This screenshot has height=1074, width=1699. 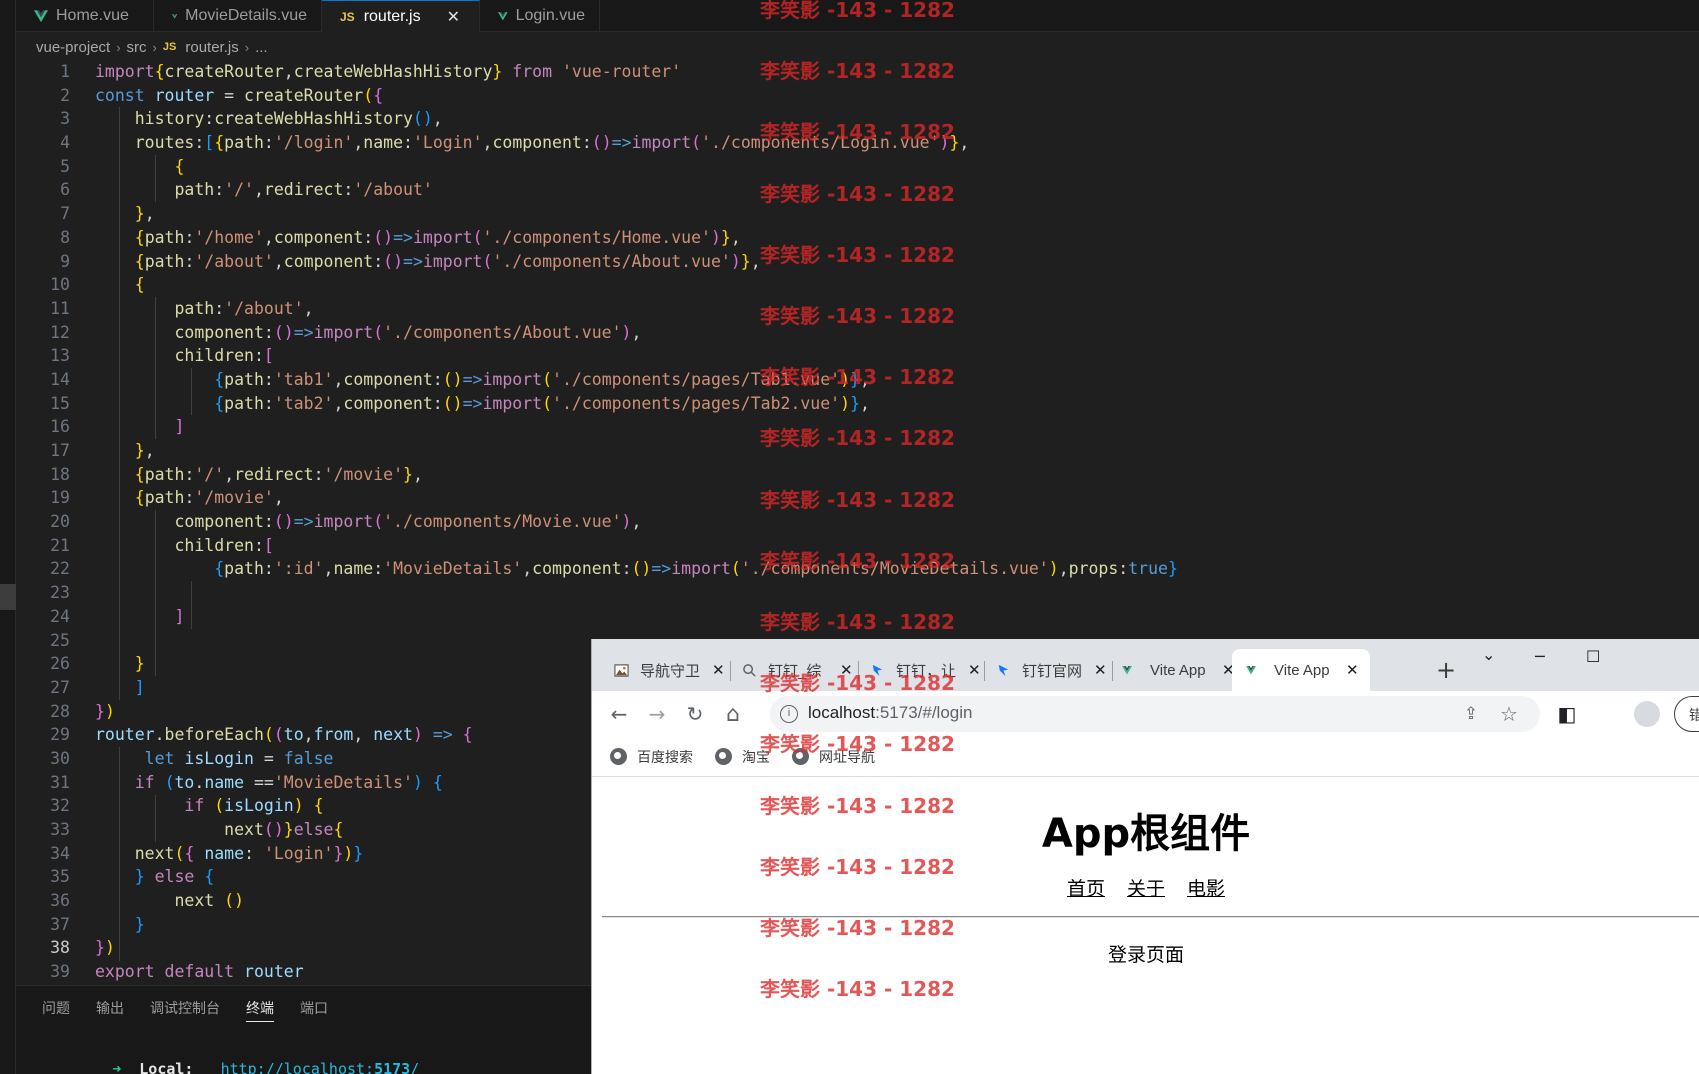 What do you see at coordinates (695, 714) in the screenshot?
I see `reload-icon: ↻` at bounding box center [695, 714].